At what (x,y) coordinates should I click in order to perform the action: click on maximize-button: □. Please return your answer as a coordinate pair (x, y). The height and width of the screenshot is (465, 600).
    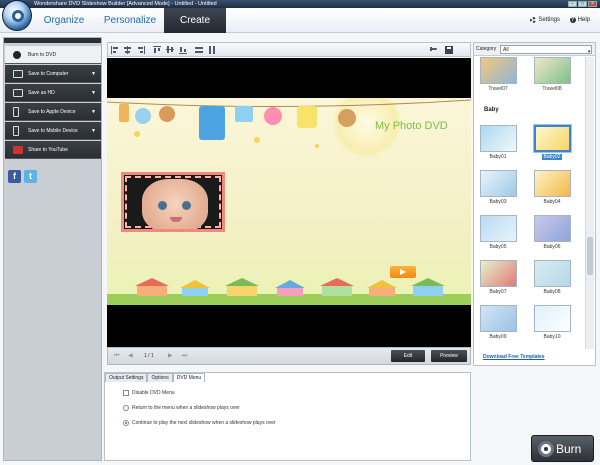
    Looking at the image, I should click on (582, 4).